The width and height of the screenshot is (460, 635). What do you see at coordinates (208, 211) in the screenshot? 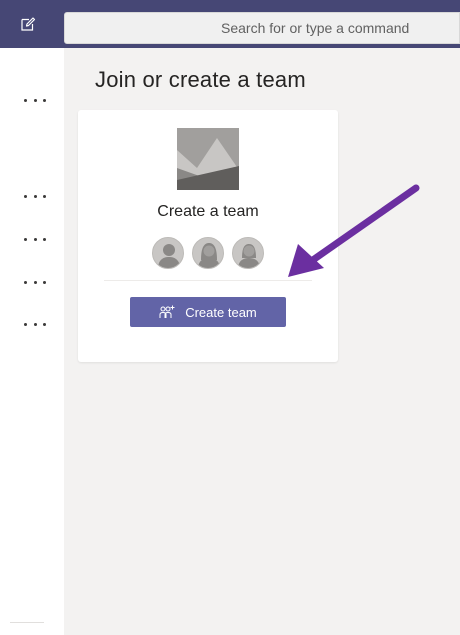
I see `card-title: Create a team` at bounding box center [208, 211].